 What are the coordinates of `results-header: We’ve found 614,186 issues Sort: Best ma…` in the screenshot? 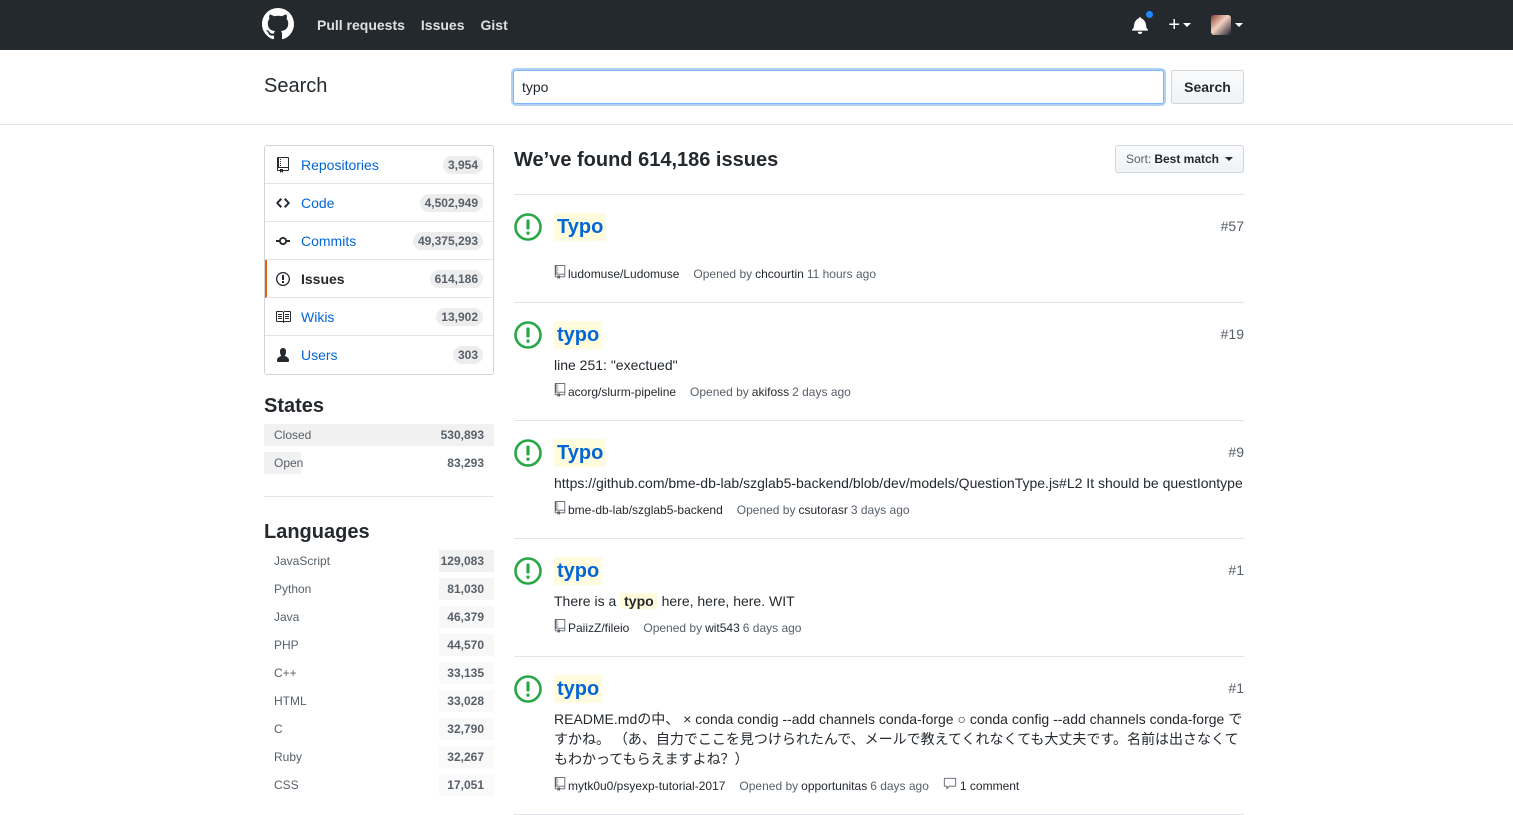 It's located at (879, 170).